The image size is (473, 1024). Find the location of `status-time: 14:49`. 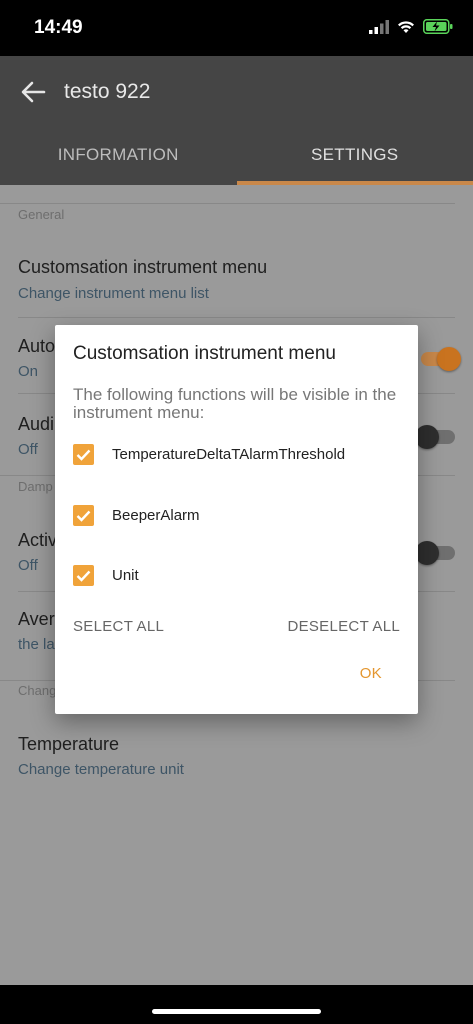

status-time: 14:49 is located at coordinates (58, 27).